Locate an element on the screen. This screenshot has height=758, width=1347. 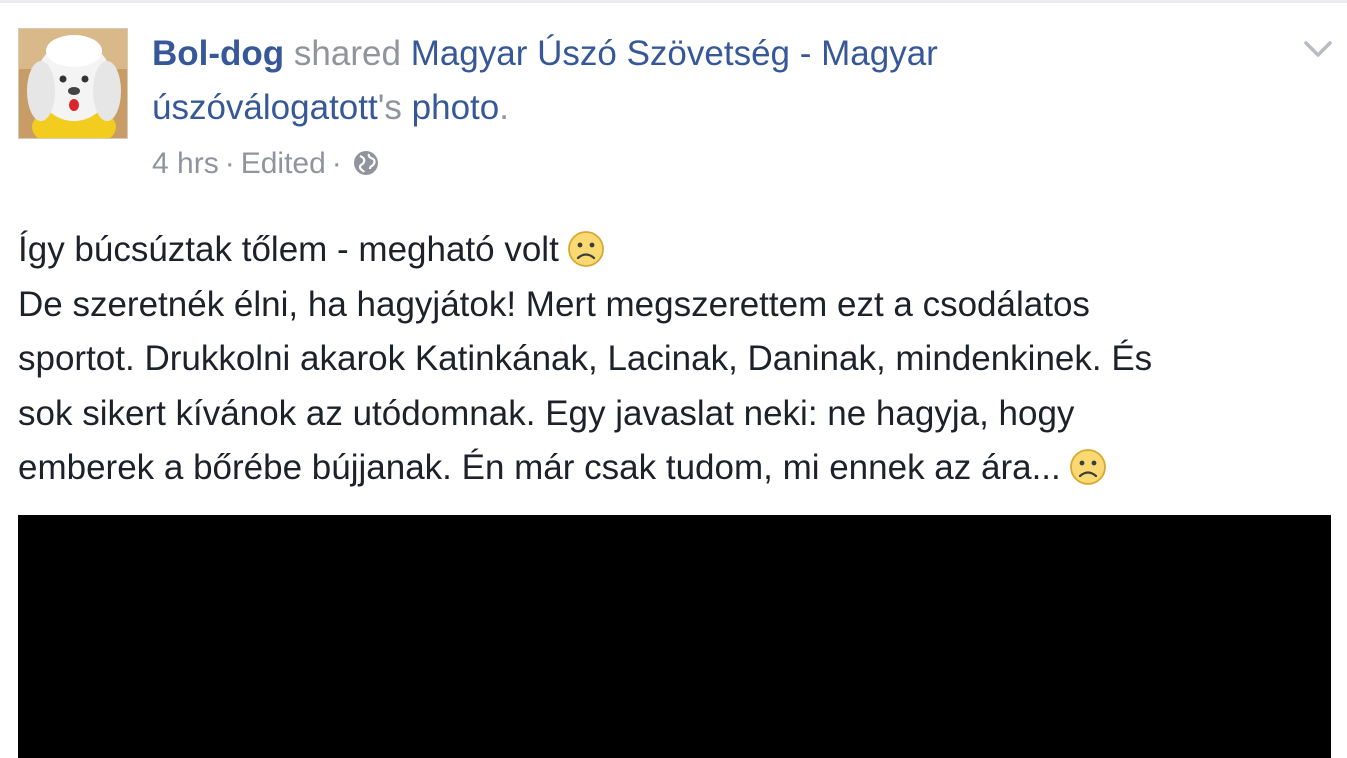
edited-link: Edited is located at coordinates (283, 163).